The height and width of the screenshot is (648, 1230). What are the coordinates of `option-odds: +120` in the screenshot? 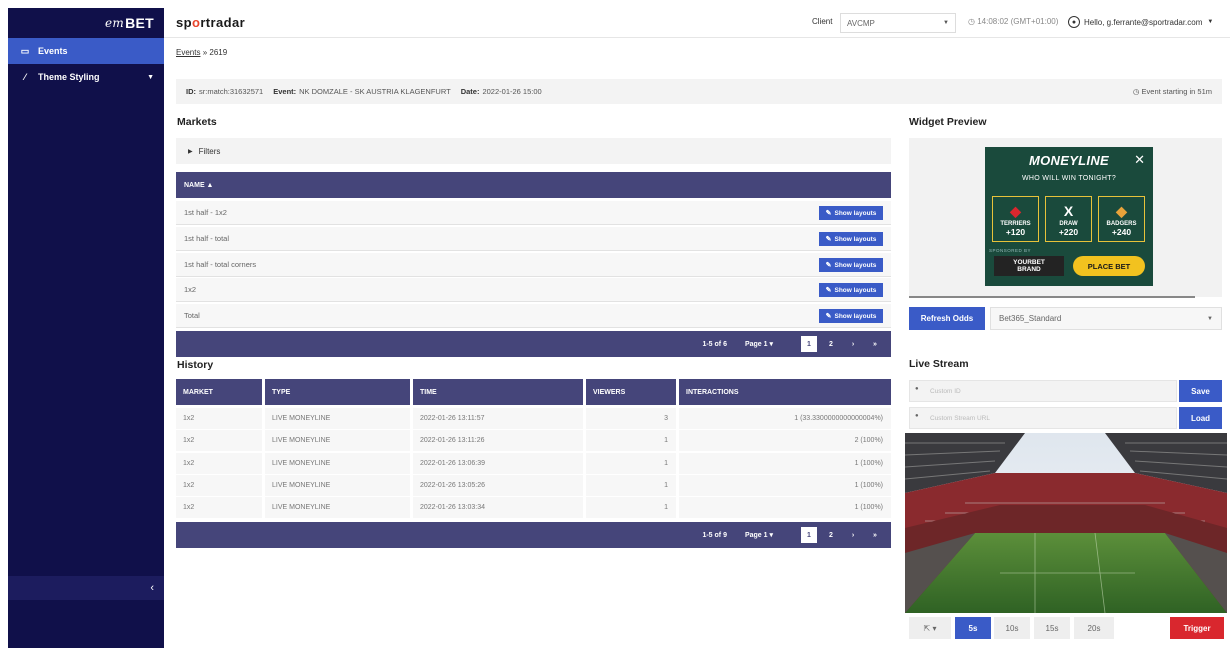 It's located at (1015, 232).